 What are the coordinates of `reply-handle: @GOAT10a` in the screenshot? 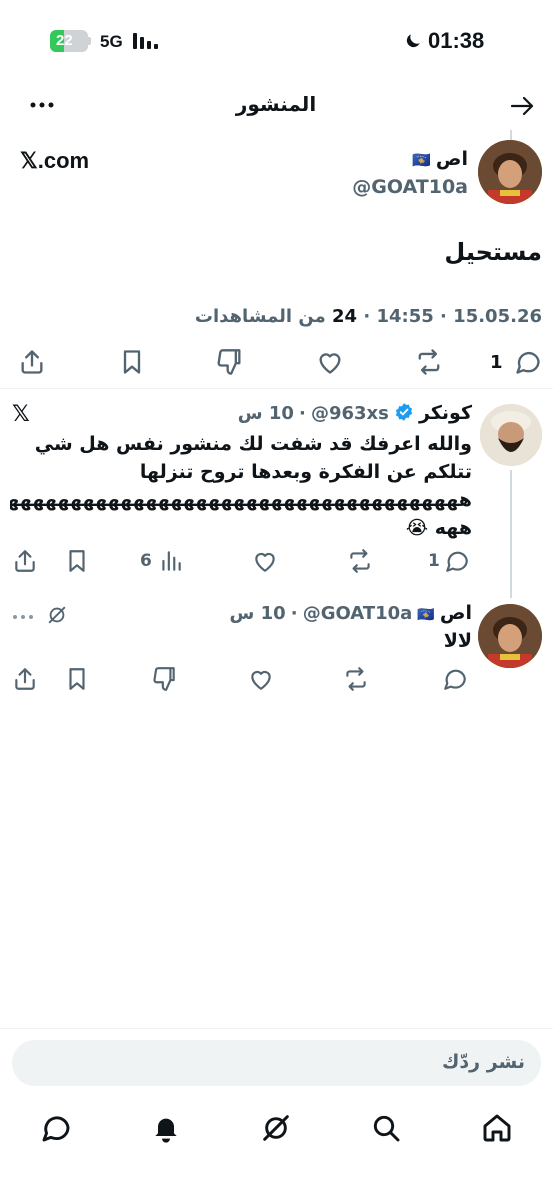 It's located at (358, 613).